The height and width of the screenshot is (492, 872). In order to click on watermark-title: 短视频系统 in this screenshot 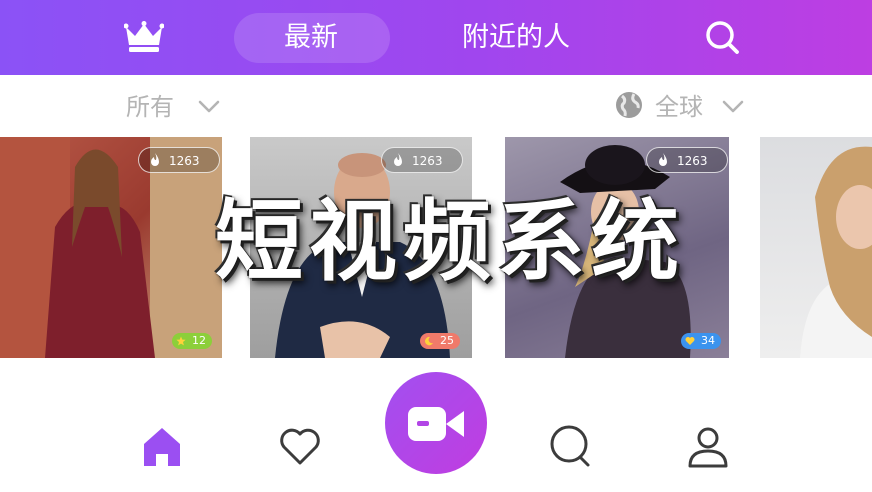, I will do `click(449, 241)`.